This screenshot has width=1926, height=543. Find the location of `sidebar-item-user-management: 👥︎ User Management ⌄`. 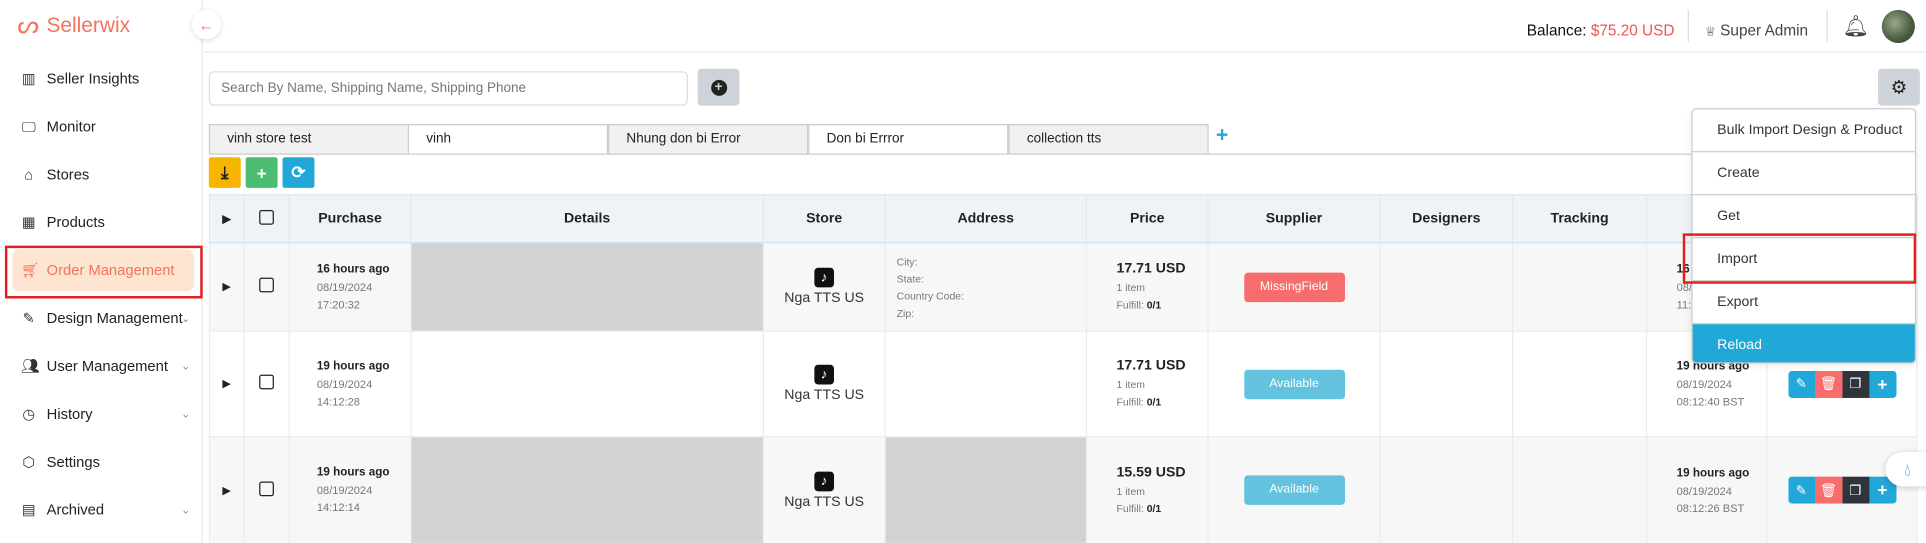

sidebar-item-user-management: 👥︎ User Management ⌄ is located at coordinates (101, 366).